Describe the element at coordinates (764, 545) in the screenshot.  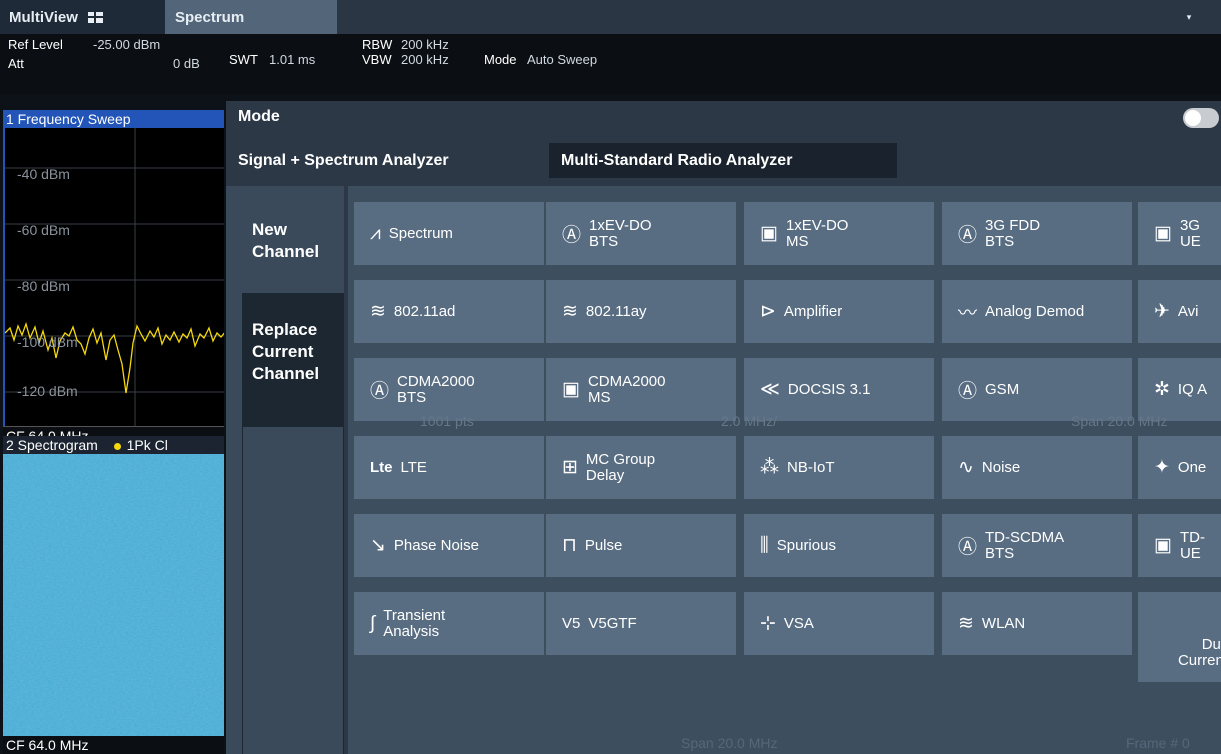
I see `spurious-icon: ⫼` at that location.